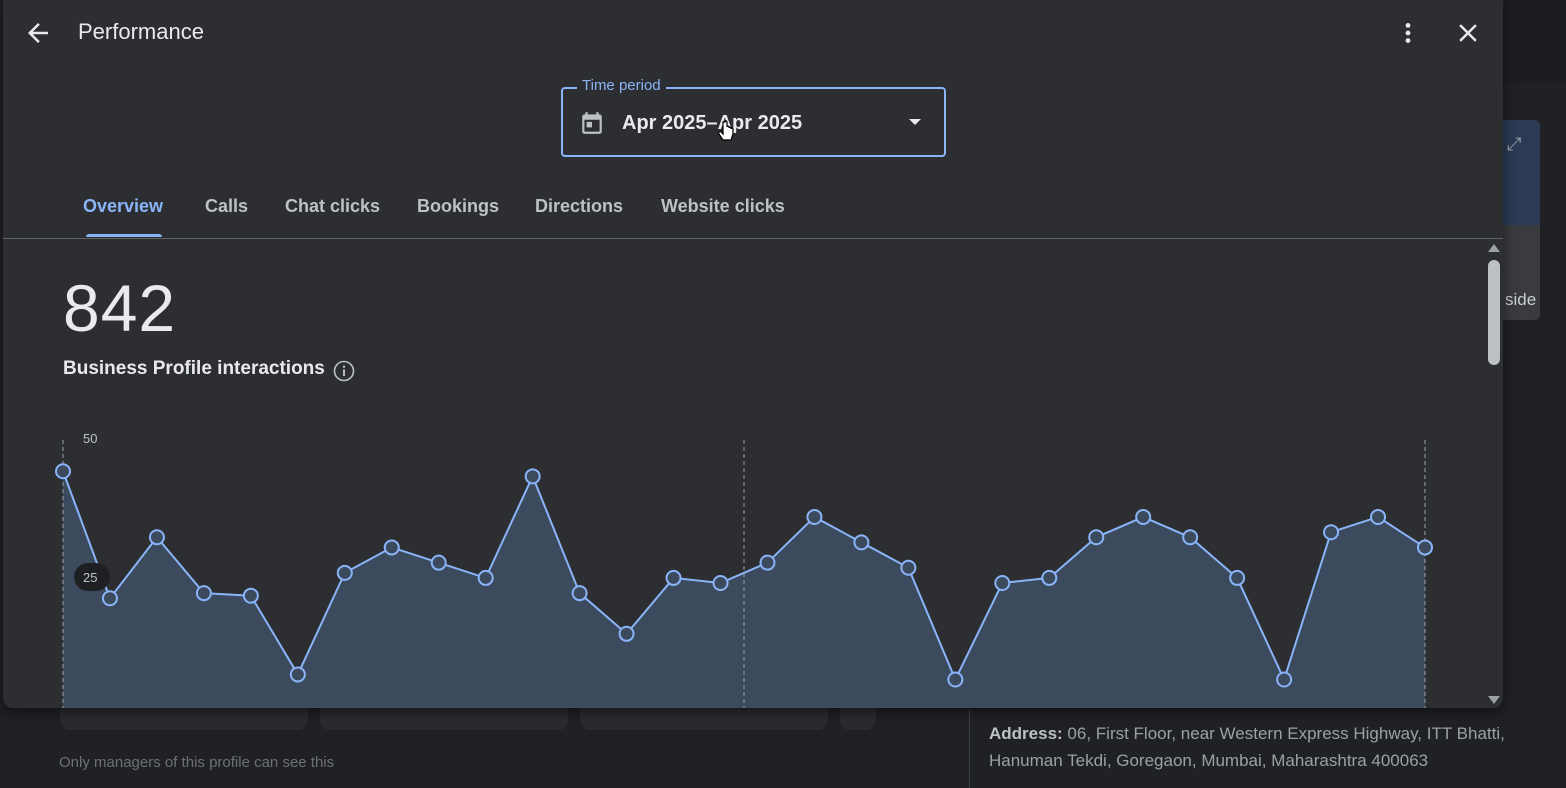 The width and height of the screenshot is (1566, 788). Describe the element at coordinates (332, 206) in the screenshot. I see `tab-chat-clicks: Chat clicks` at that location.